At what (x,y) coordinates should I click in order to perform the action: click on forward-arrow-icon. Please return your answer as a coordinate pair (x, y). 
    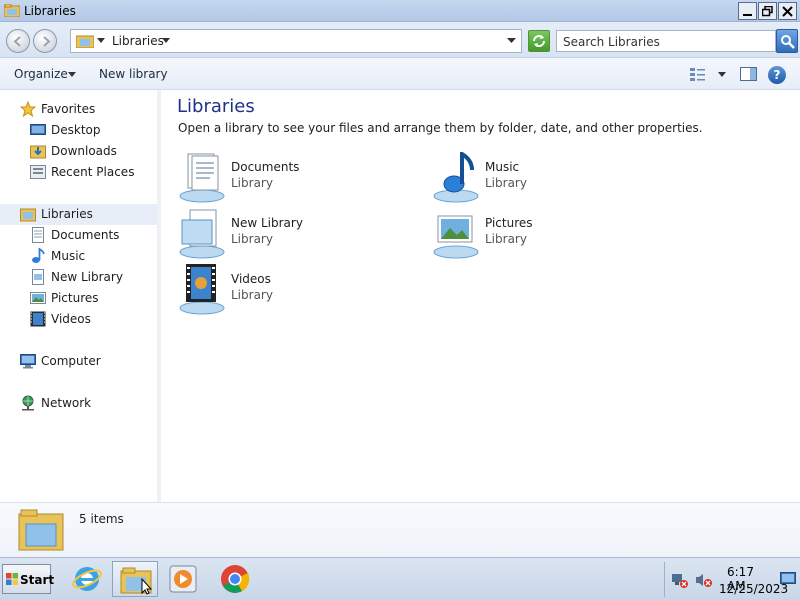
    Looking at the image, I should click on (47, 41).